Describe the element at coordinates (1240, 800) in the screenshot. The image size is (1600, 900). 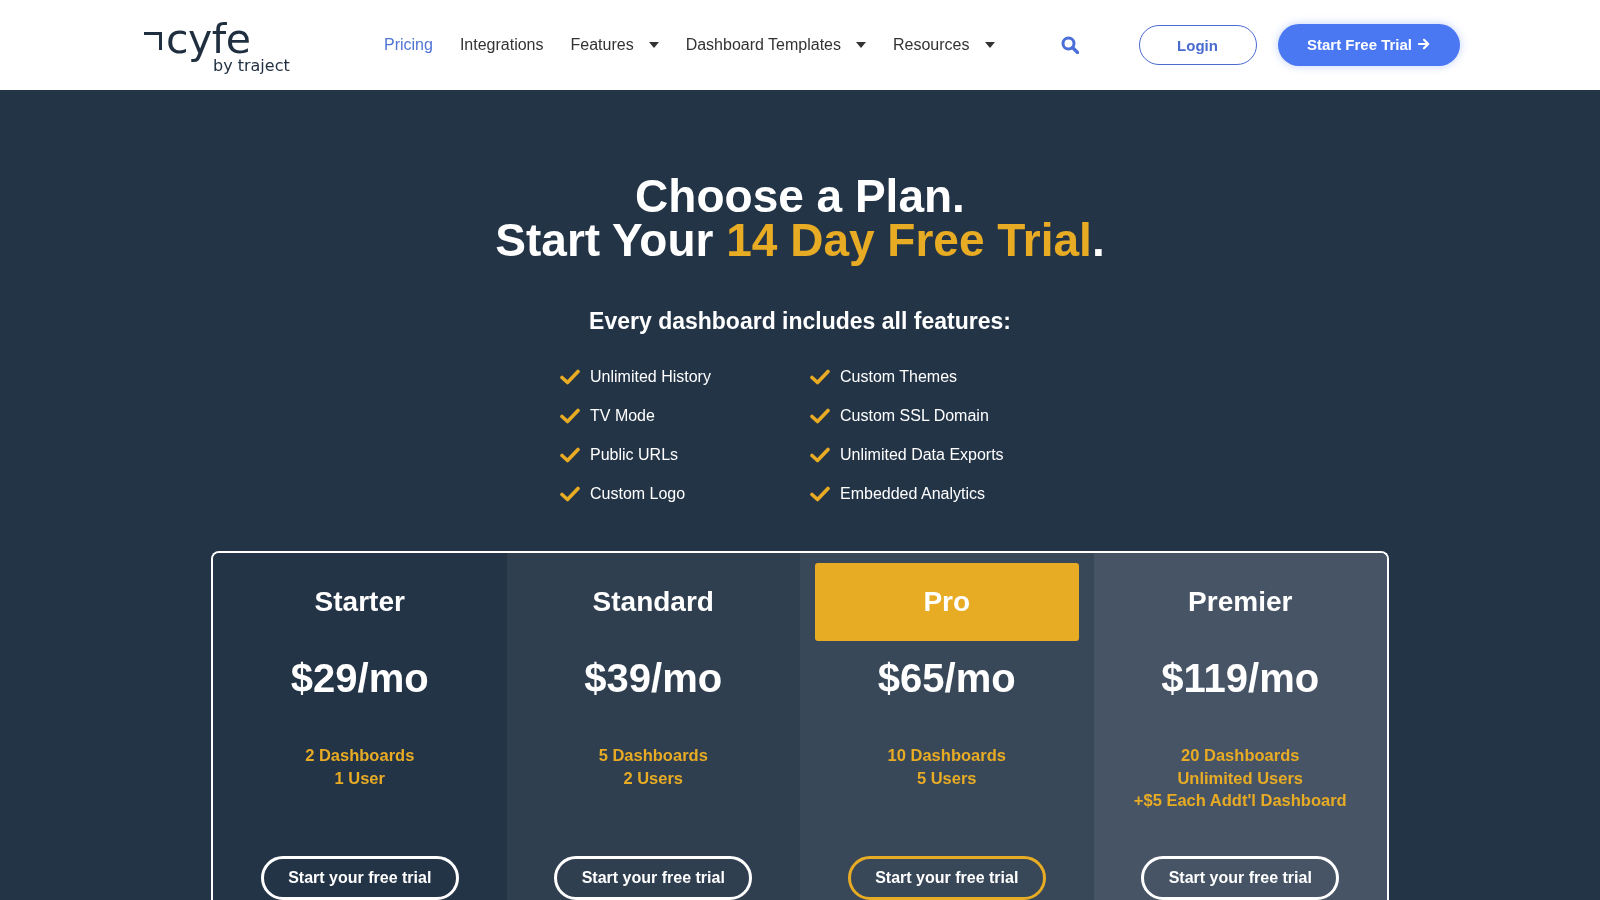
I see `plan-feature: +$5 Each Addt'l Dashboard` at that location.